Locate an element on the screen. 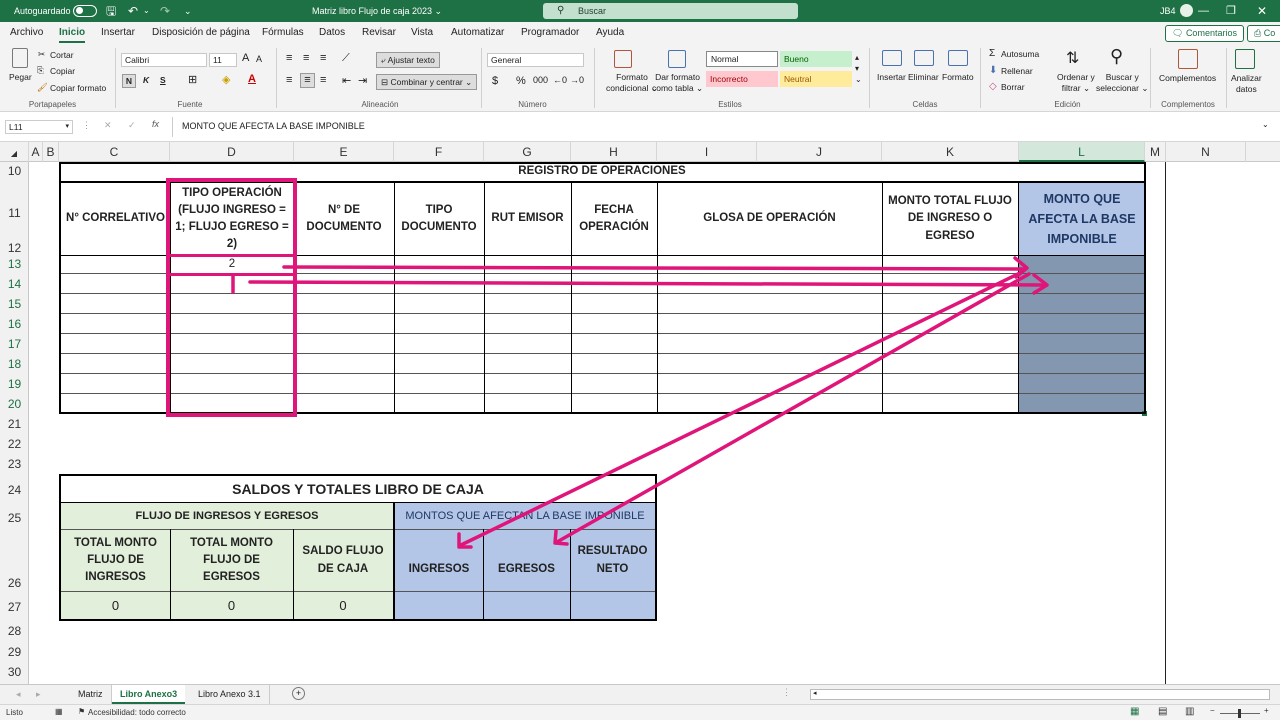 The width and height of the screenshot is (1280, 720). cut-button: Cortar is located at coordinates (62, 55).